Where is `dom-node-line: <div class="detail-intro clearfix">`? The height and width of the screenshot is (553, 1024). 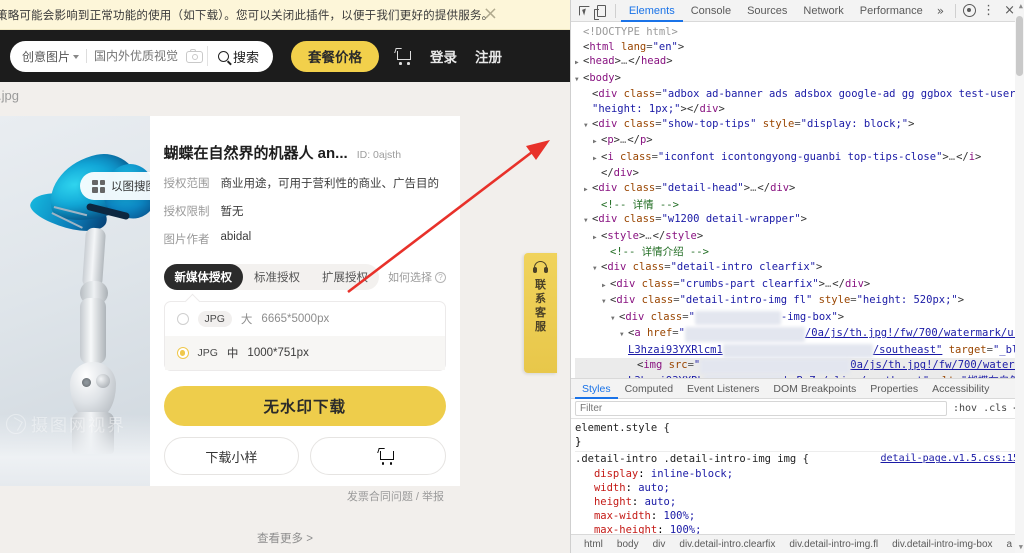
dom-node-line: <div class="detail-intro clearfix"> is located at coordinates (799, 268).